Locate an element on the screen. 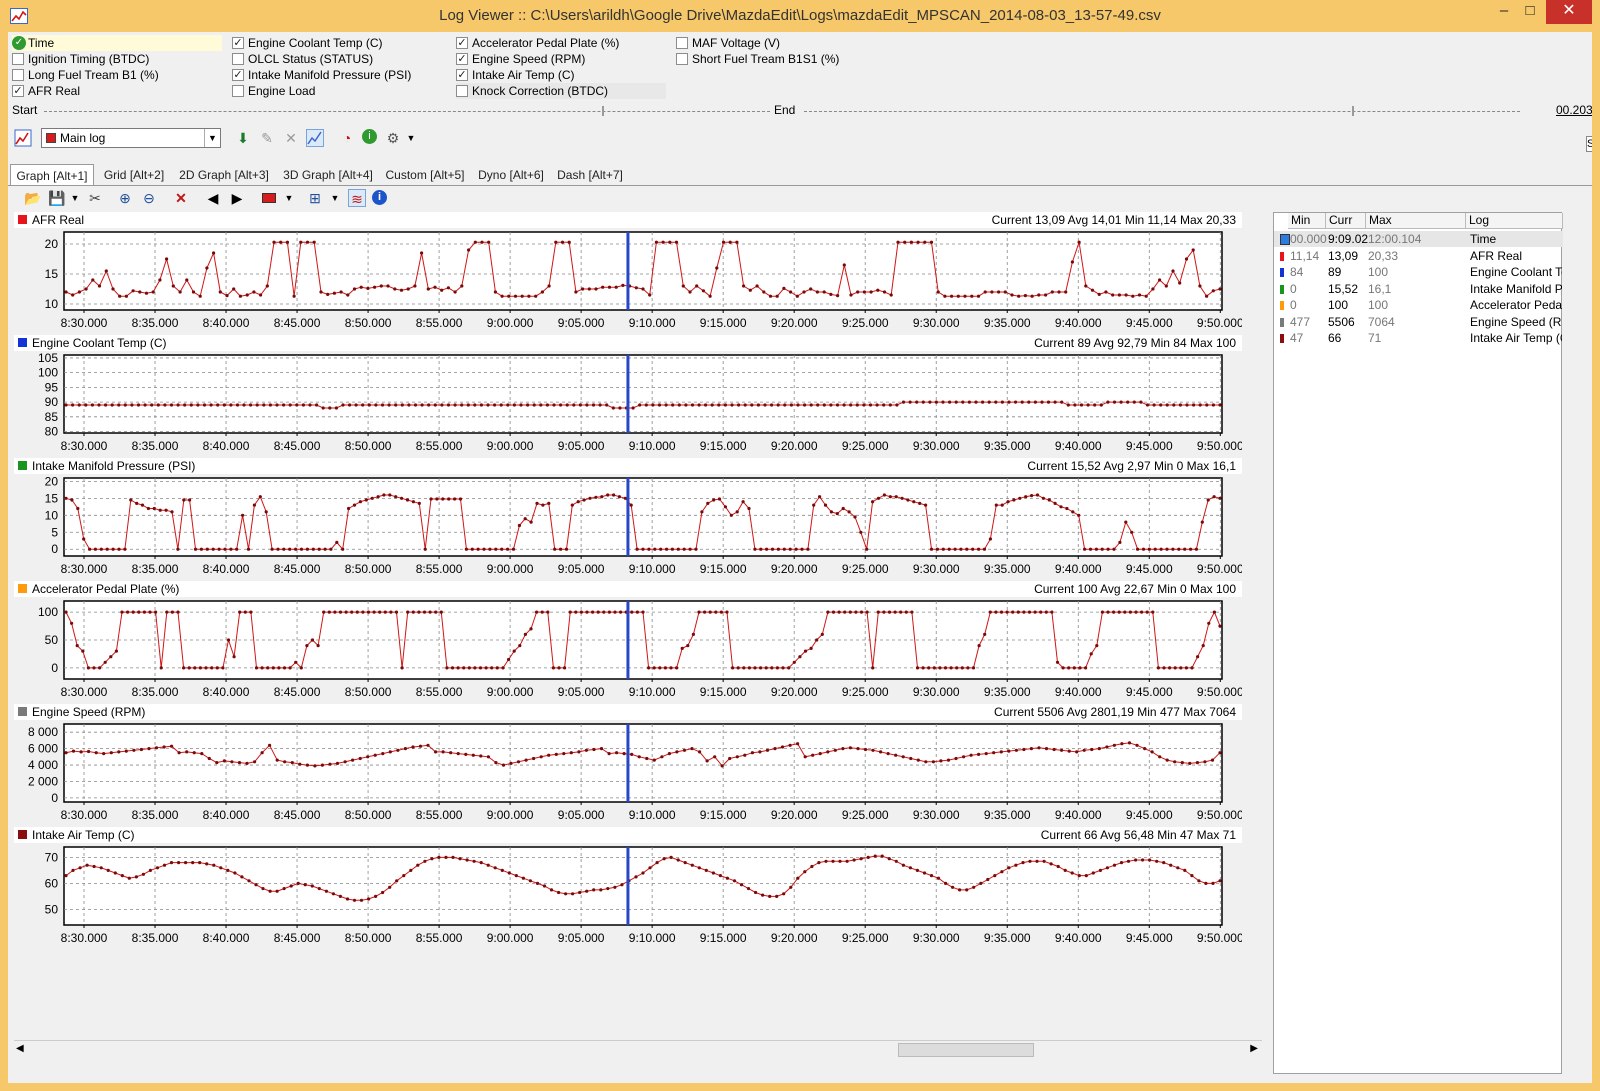  channel-checkbox: ✓ Engine Coolant Temp (C) is located at coordinates (337, 43).